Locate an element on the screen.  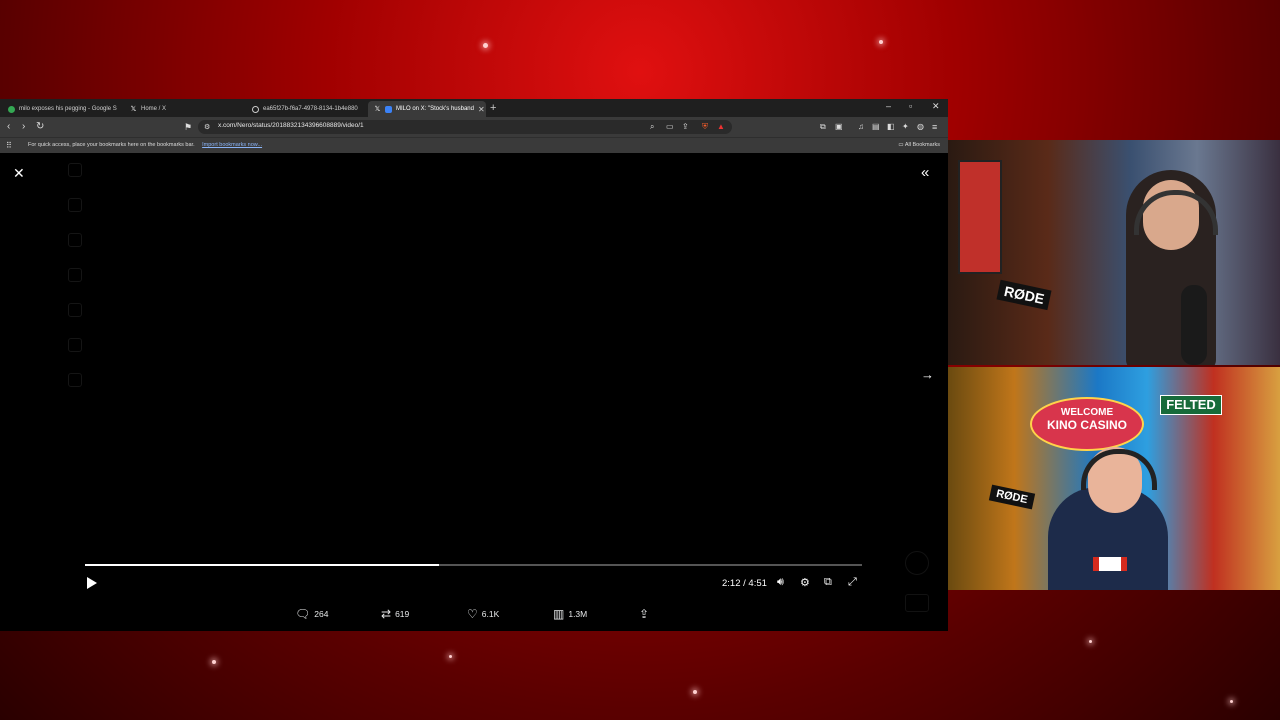
arrow-right-icon: → is located at coordinates (927, 374).